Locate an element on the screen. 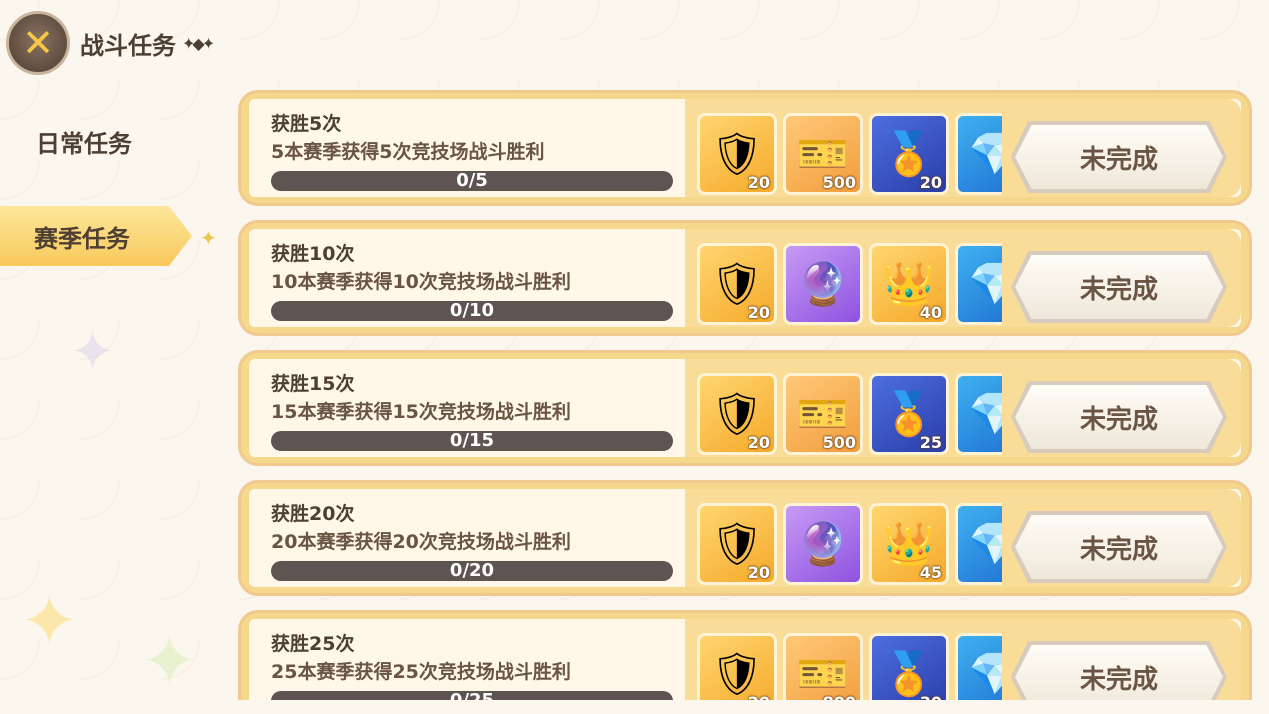  task-title: 获胜15次 is located at coordinates (313, 384).